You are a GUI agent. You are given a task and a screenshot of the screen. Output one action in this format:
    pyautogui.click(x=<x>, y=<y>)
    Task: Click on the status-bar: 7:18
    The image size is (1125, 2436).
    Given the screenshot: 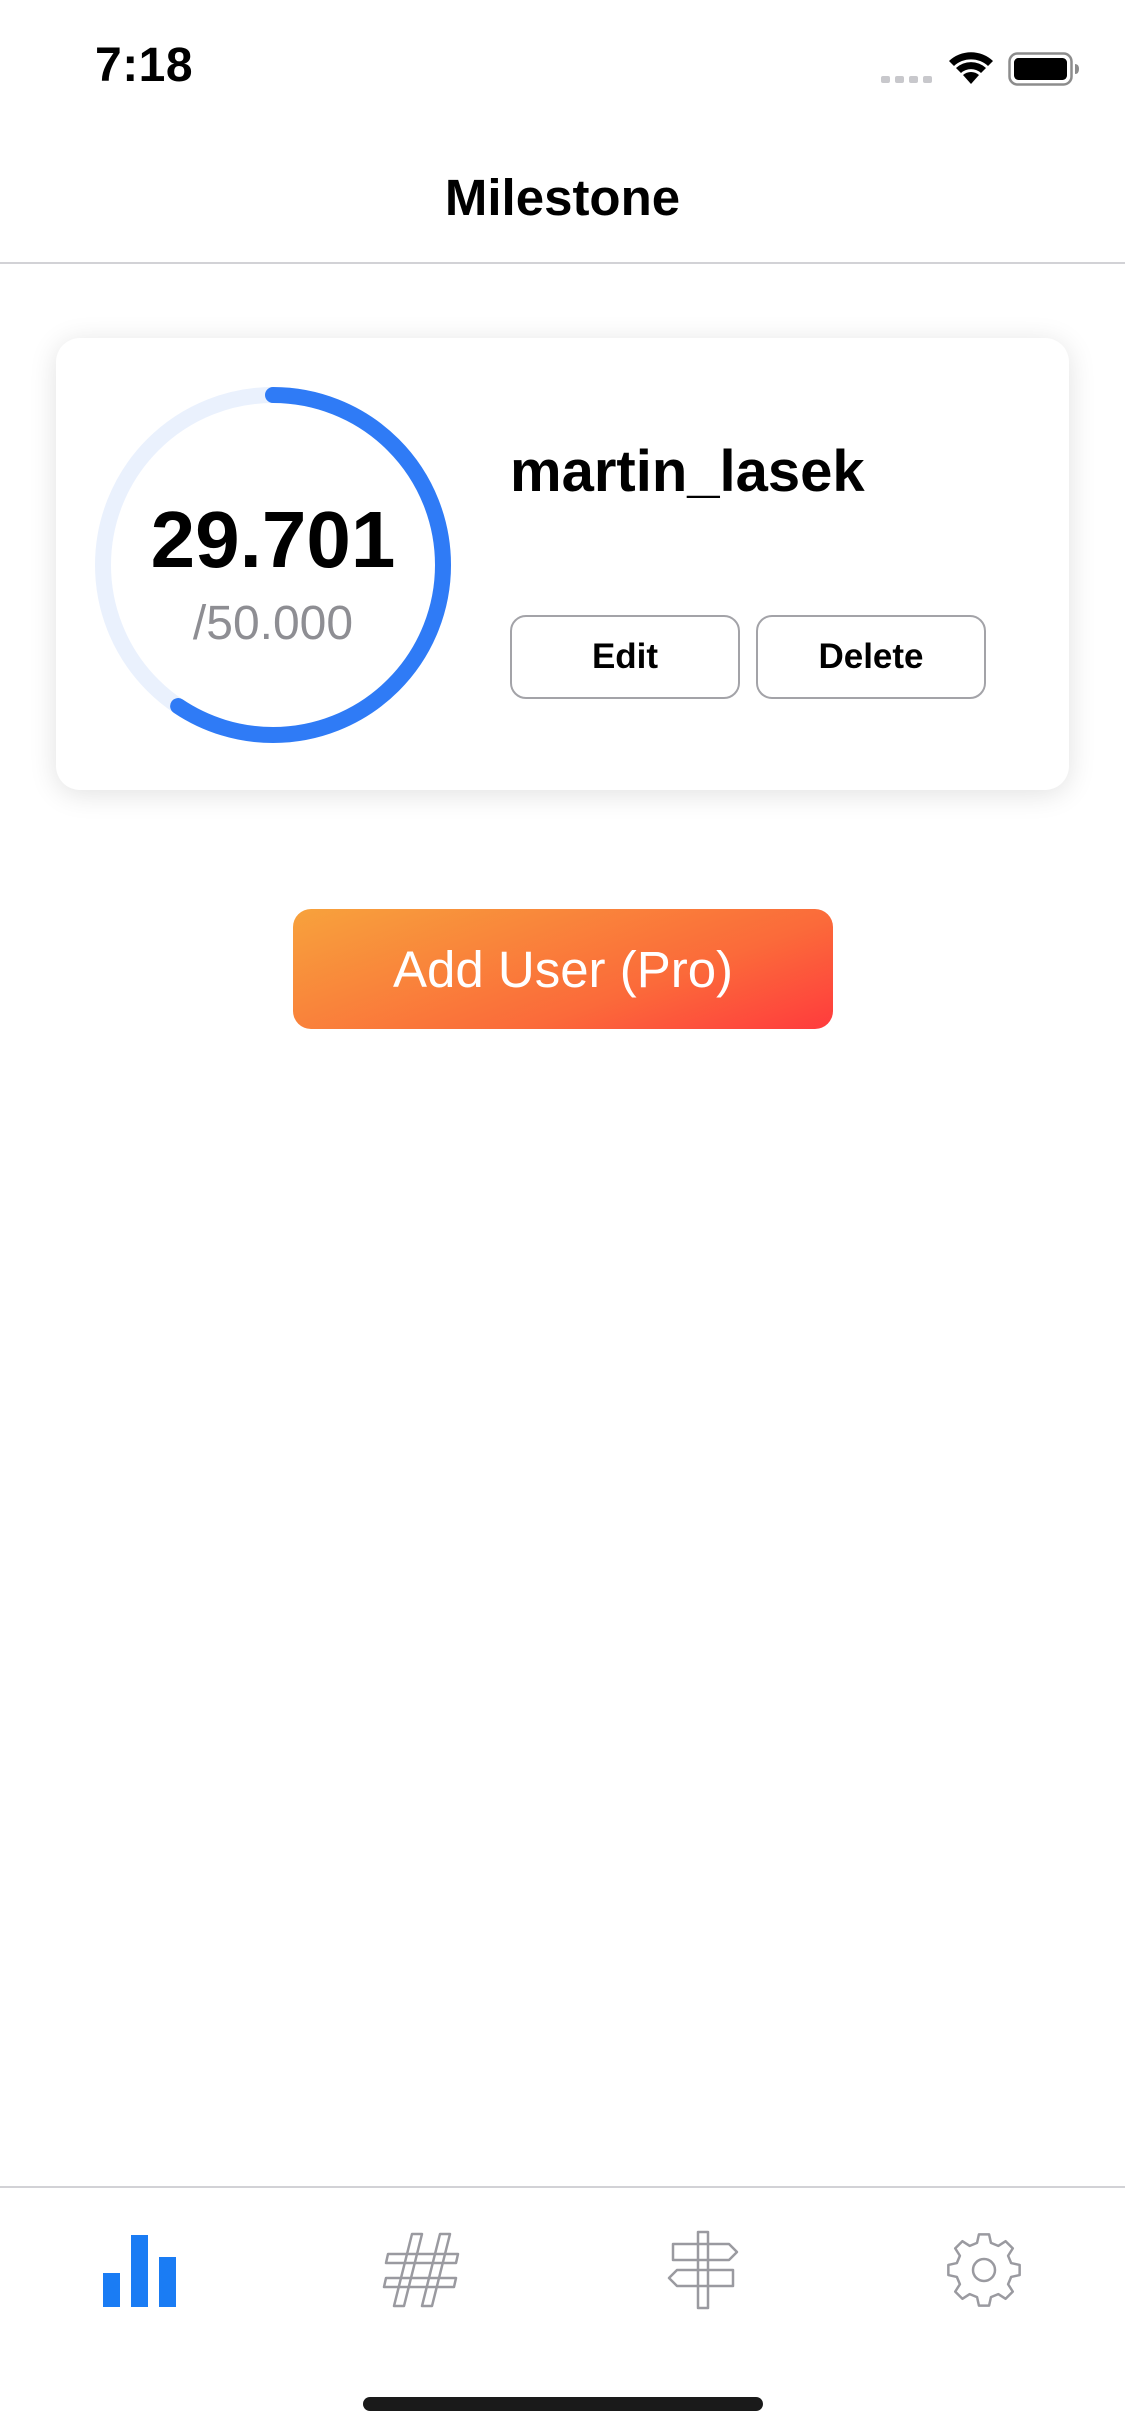 What is the action you would take?
    pyautogui.click(x=562, y=66)
    